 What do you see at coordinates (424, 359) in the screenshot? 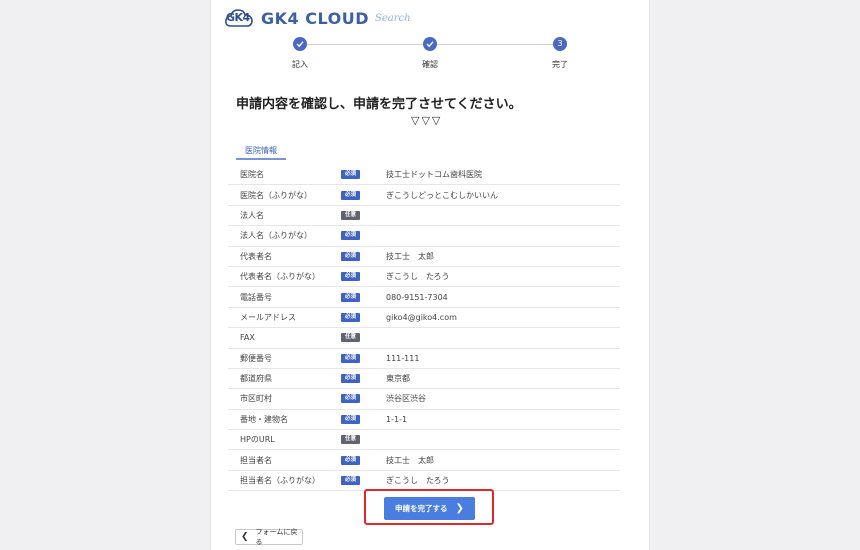
I see `table-row: 郵便番号 必須 111-111` at bounding box center [424, 359].